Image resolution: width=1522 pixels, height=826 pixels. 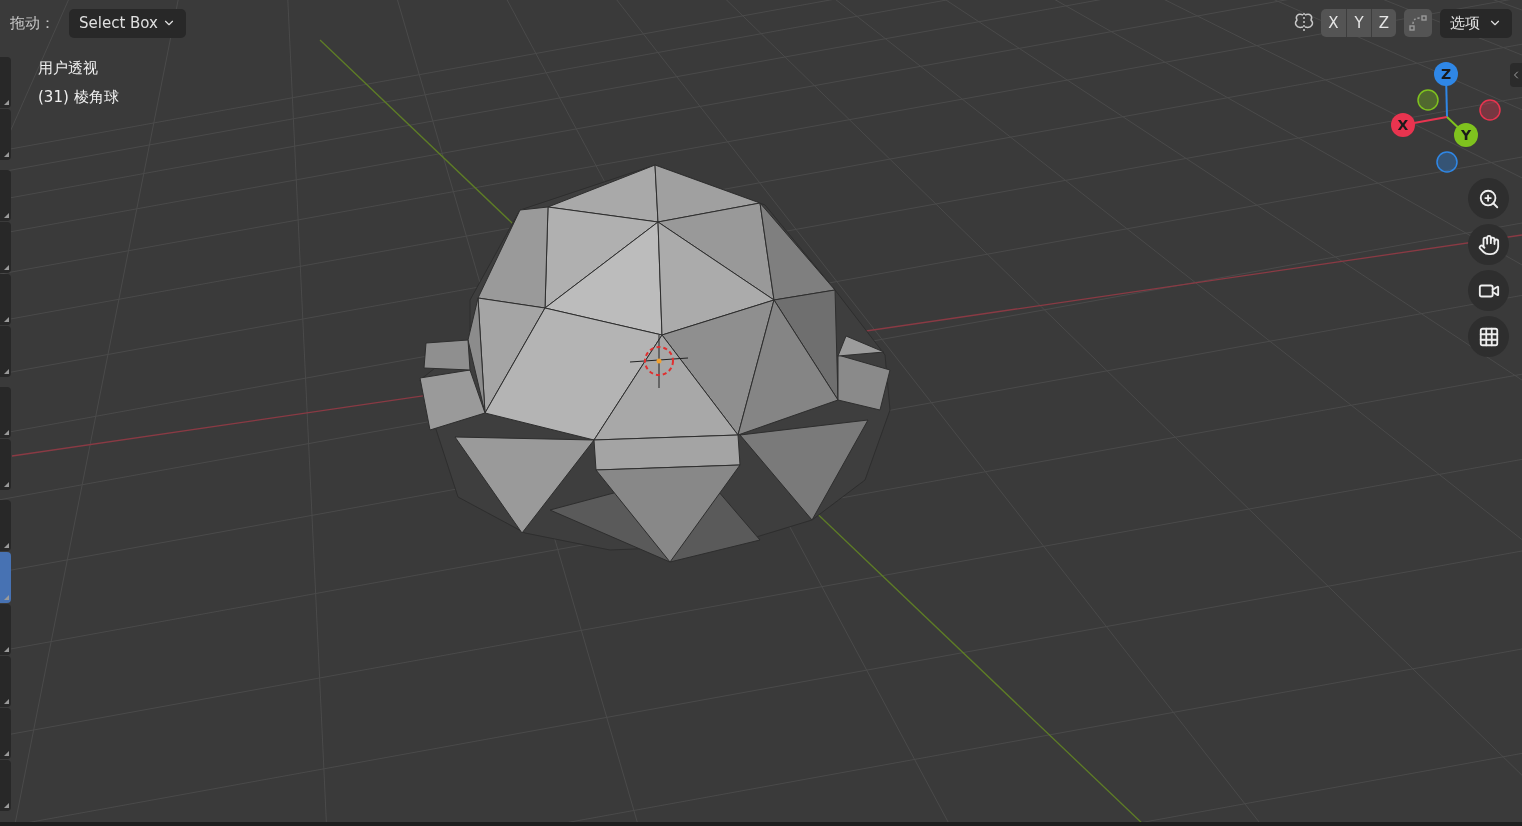 I want to click on axis-toggle: X, so click(x=1333, y=23).